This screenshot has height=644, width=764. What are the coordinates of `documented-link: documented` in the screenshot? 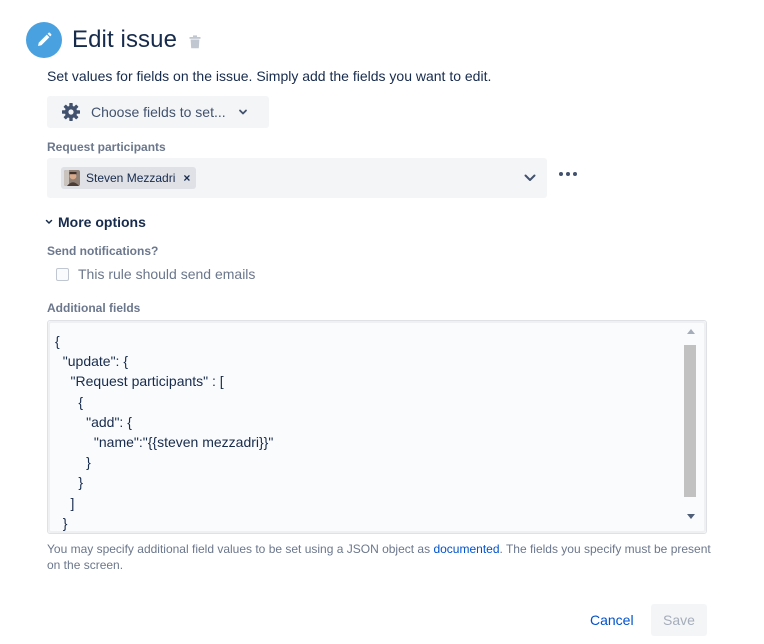 It's located at (466, 549).